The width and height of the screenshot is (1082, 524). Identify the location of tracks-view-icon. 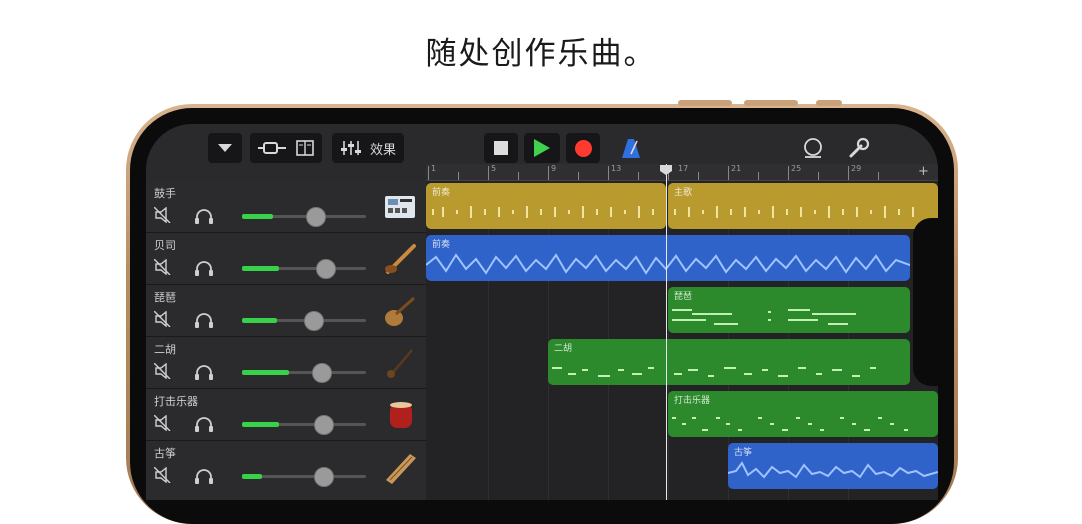
(272, 148).